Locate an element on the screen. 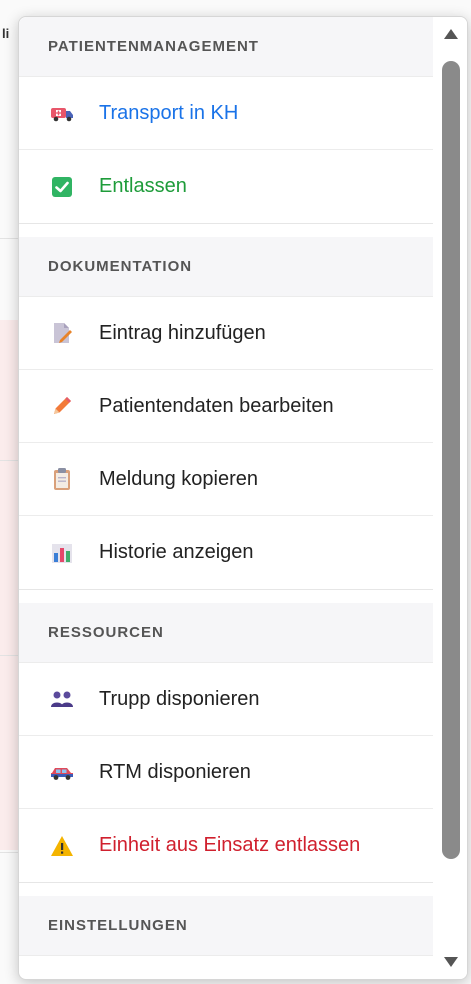 The image size is (471, 984). menu-item-label: RTM disponieren is located at coordinates (175, 771).